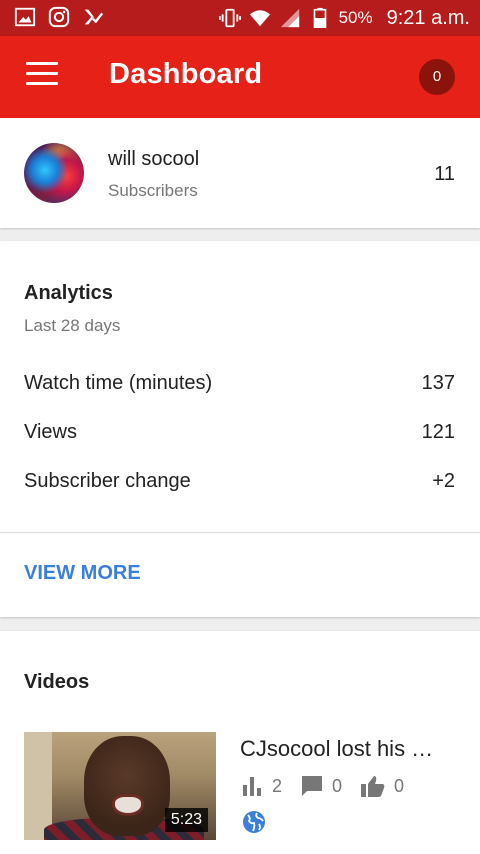 This screenshot has width=480, height=854. Describe the element at coordinates (229, 18) in the screenshot. I see `vibrate-icon` at that location.